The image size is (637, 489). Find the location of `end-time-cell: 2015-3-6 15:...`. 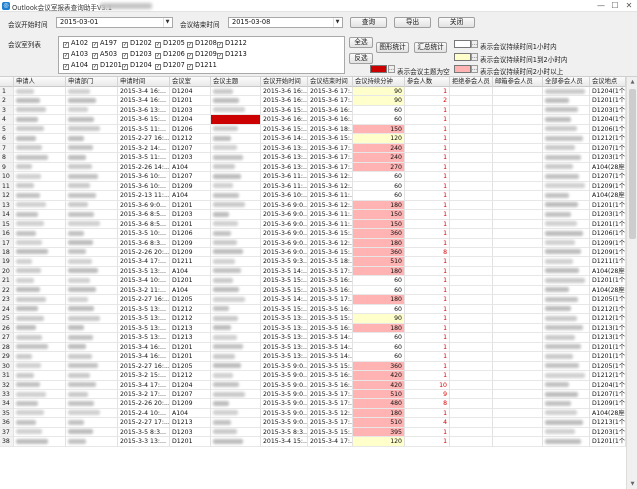

end-time-cell: 2015-3-6 15:... is located at coordinates (330, 234).